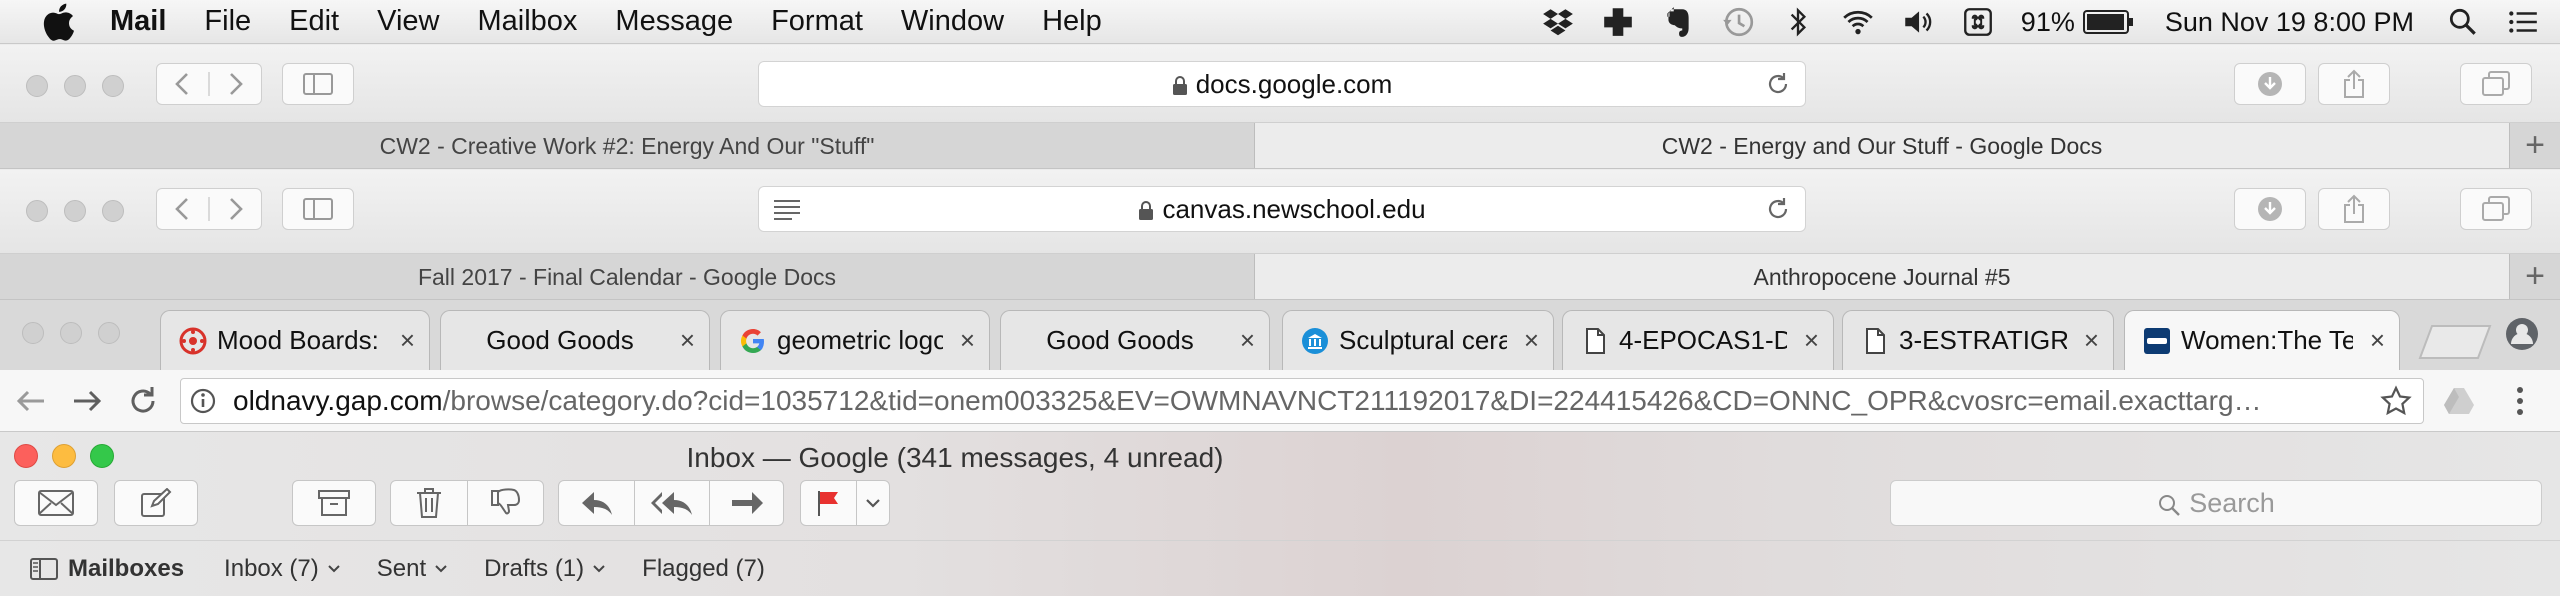 Image resolution: width=2560 pixels, height=596 pixels. What do you see at coordinates (1698, 340) in the screenshot?
I see `chrome-tab: 4-EPOCAS1-DI ×` at bounding box center [1698, 340].